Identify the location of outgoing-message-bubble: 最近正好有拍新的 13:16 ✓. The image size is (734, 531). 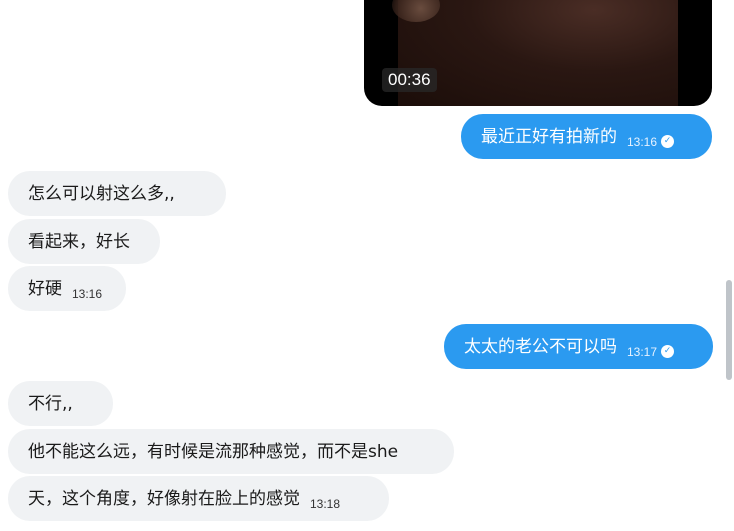
(586, 136).